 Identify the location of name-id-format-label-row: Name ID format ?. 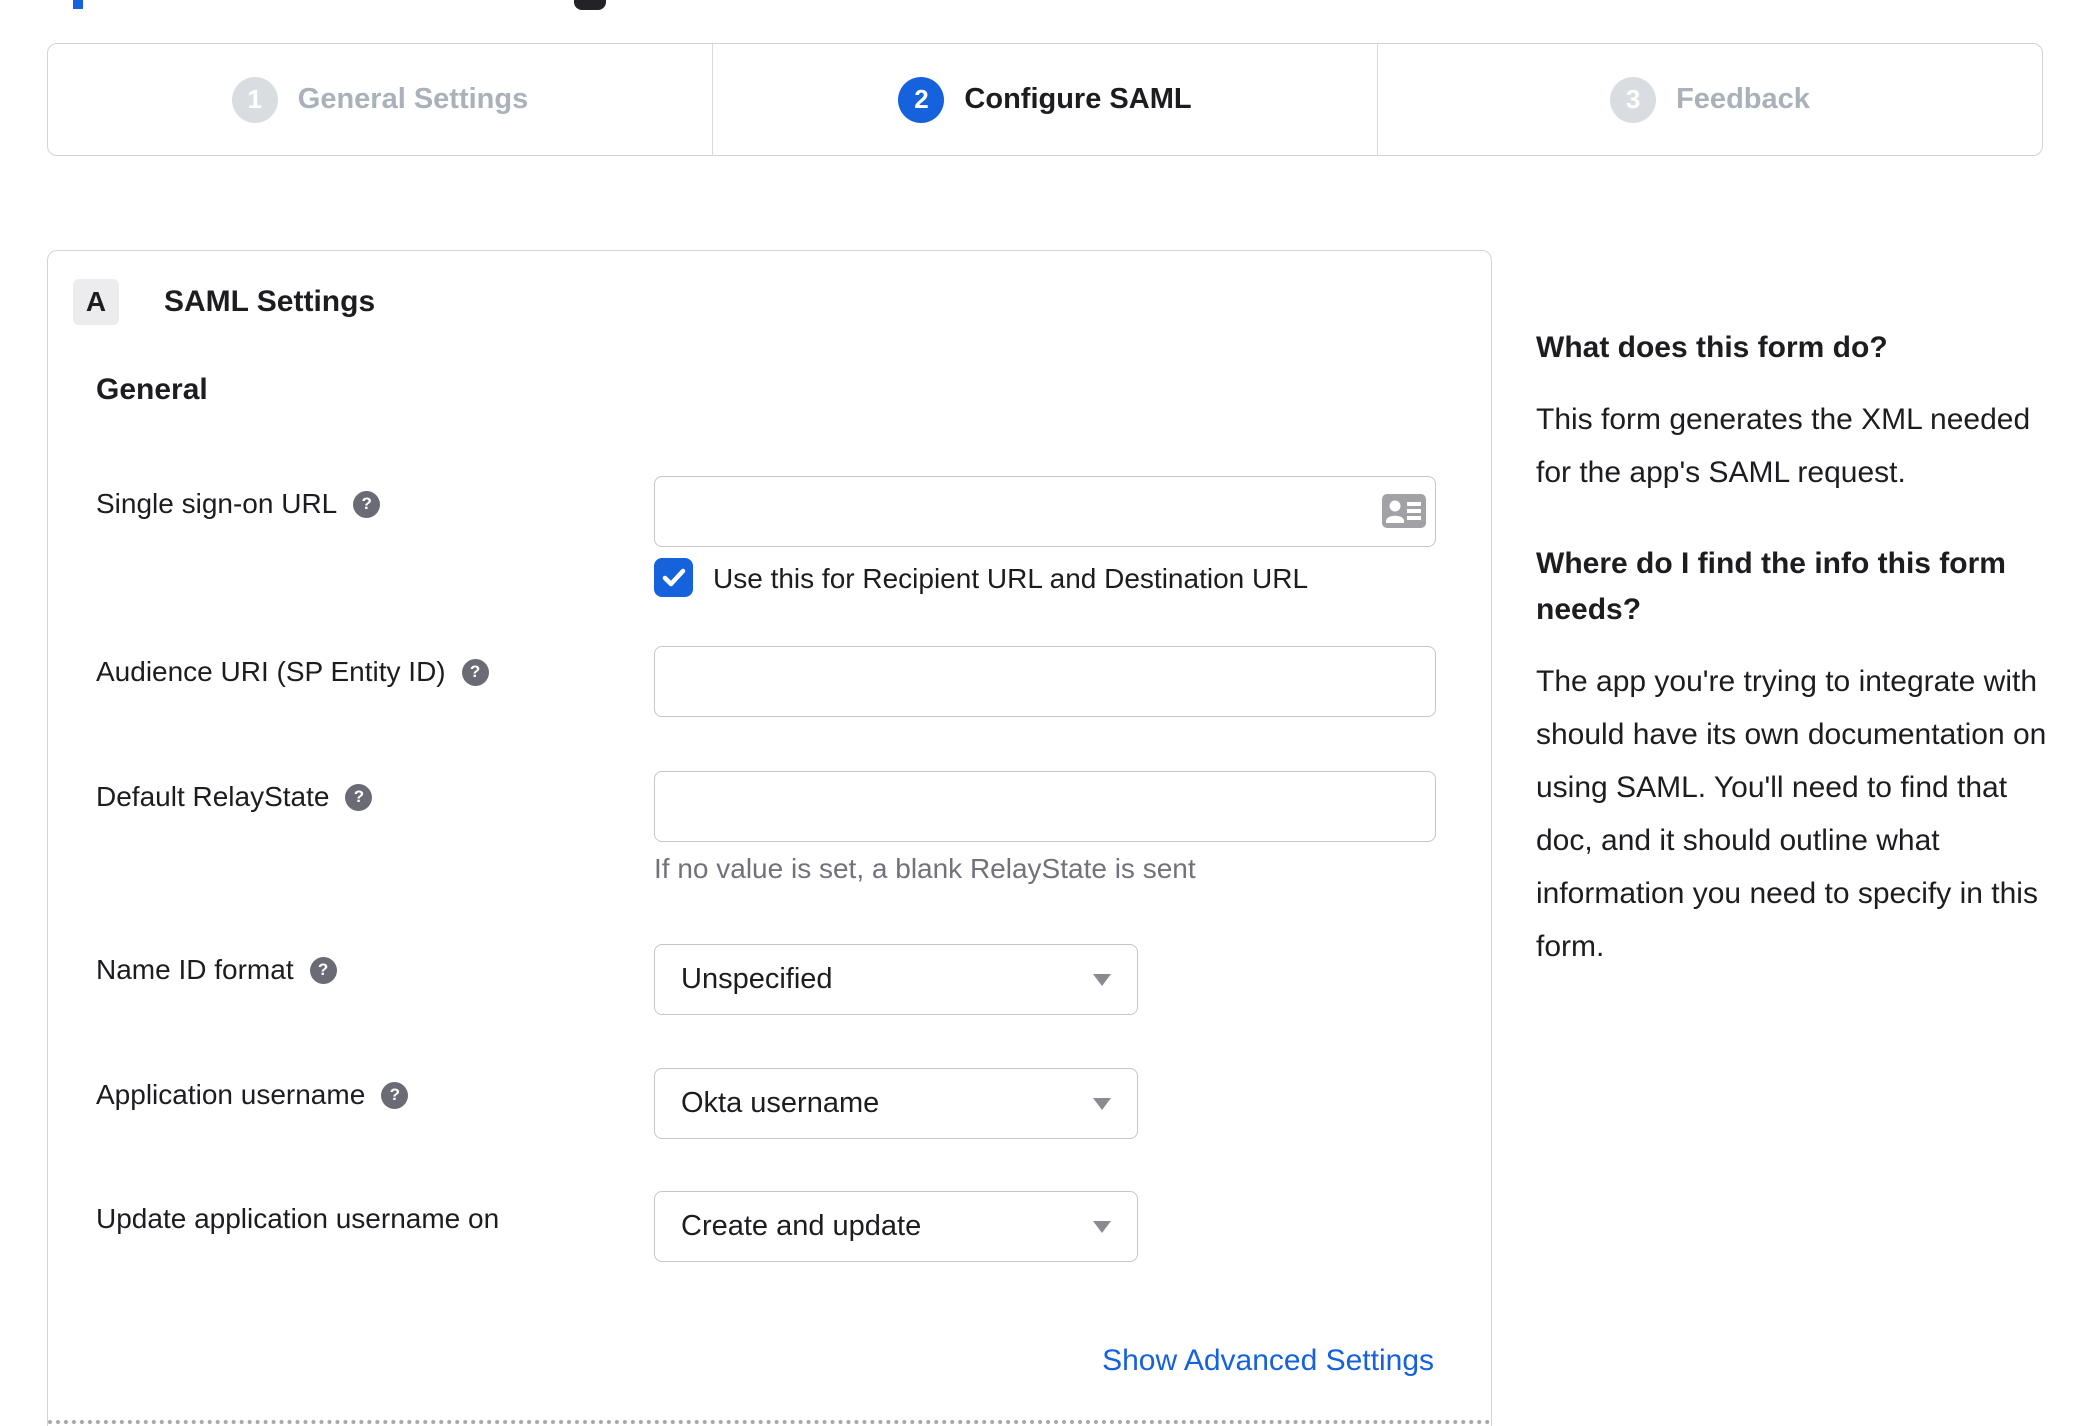
(216, 970).